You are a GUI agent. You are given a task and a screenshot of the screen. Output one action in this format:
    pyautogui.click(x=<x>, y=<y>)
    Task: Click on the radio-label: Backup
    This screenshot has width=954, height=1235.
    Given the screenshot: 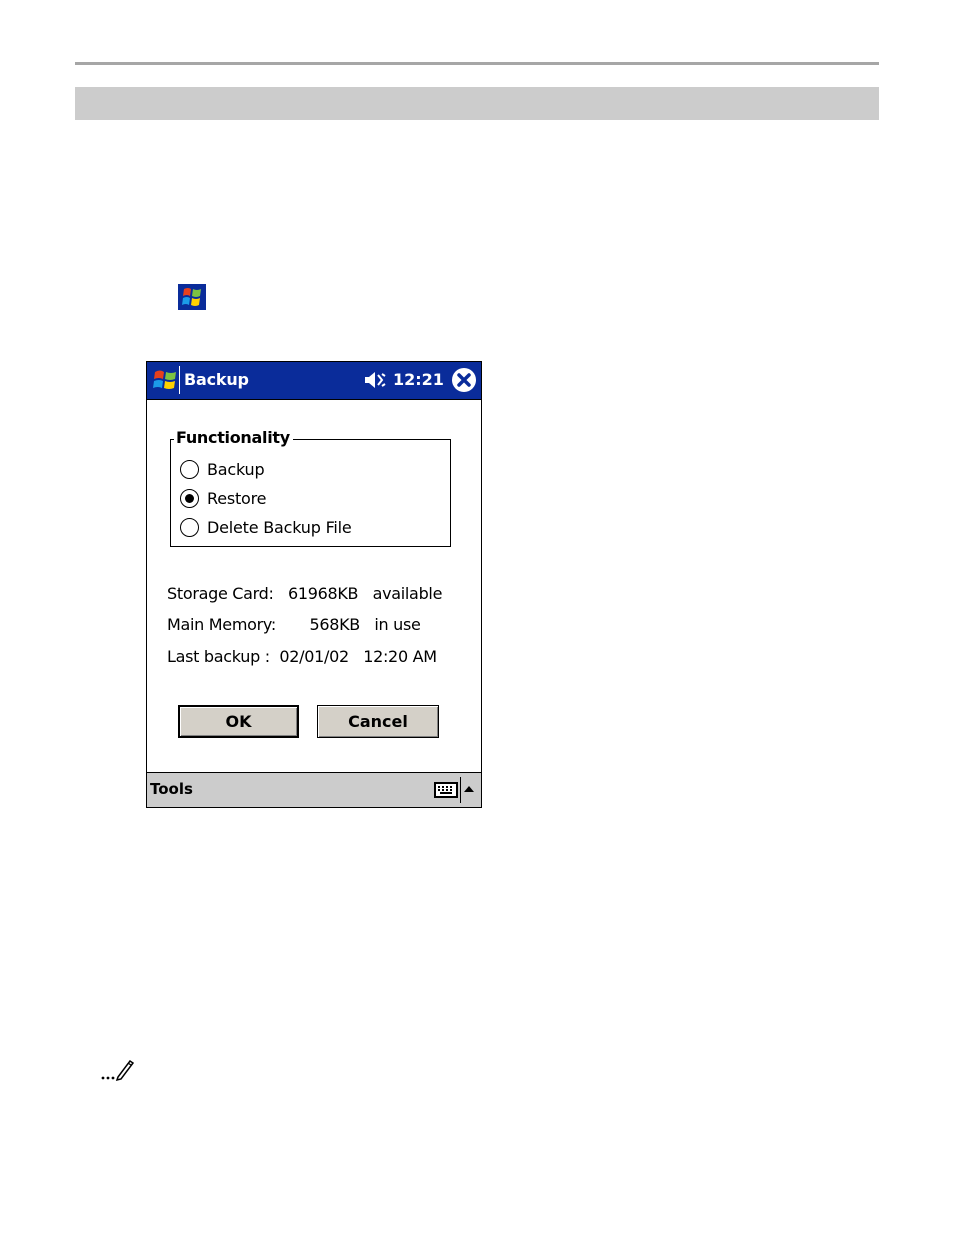 What is the action you would take?
    pyautogui.click(x=236, y=469)
    